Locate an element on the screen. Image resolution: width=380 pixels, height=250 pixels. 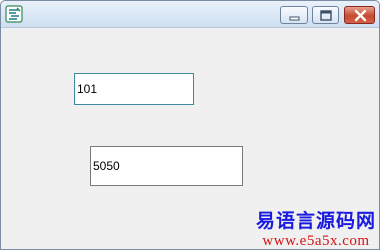
watermark: 易语言源码网 www.e5a5x.com is located at coordinates (316, 230).